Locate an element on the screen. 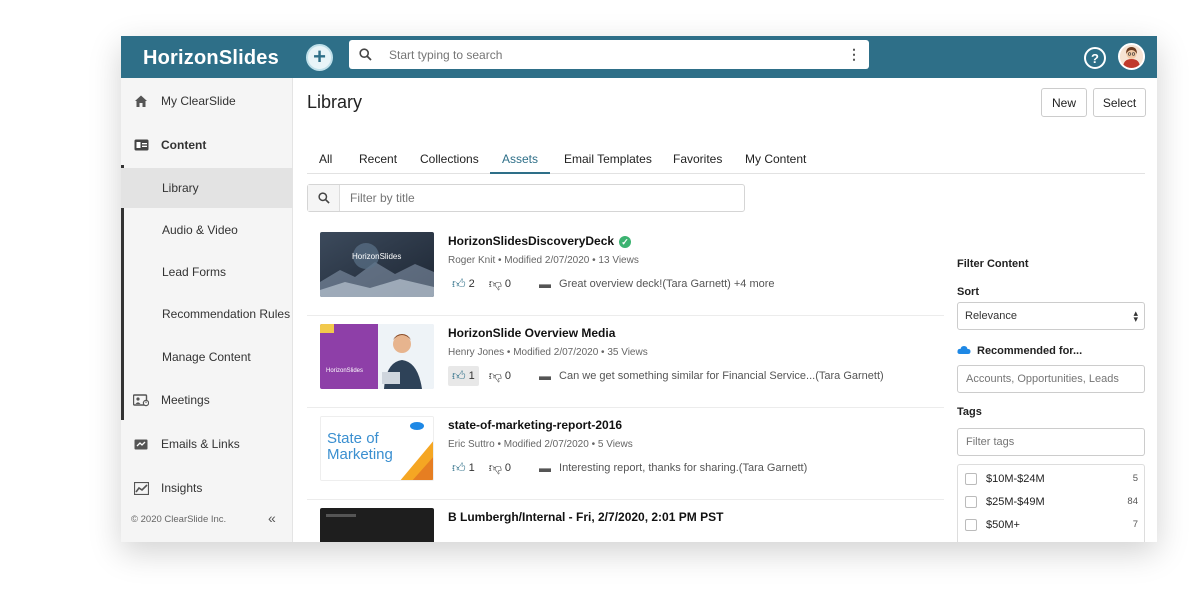 The width and height of the screenshot is (1200, 616). sidebar-item-label: My ClearSlide is located at coordinates (198, 101).